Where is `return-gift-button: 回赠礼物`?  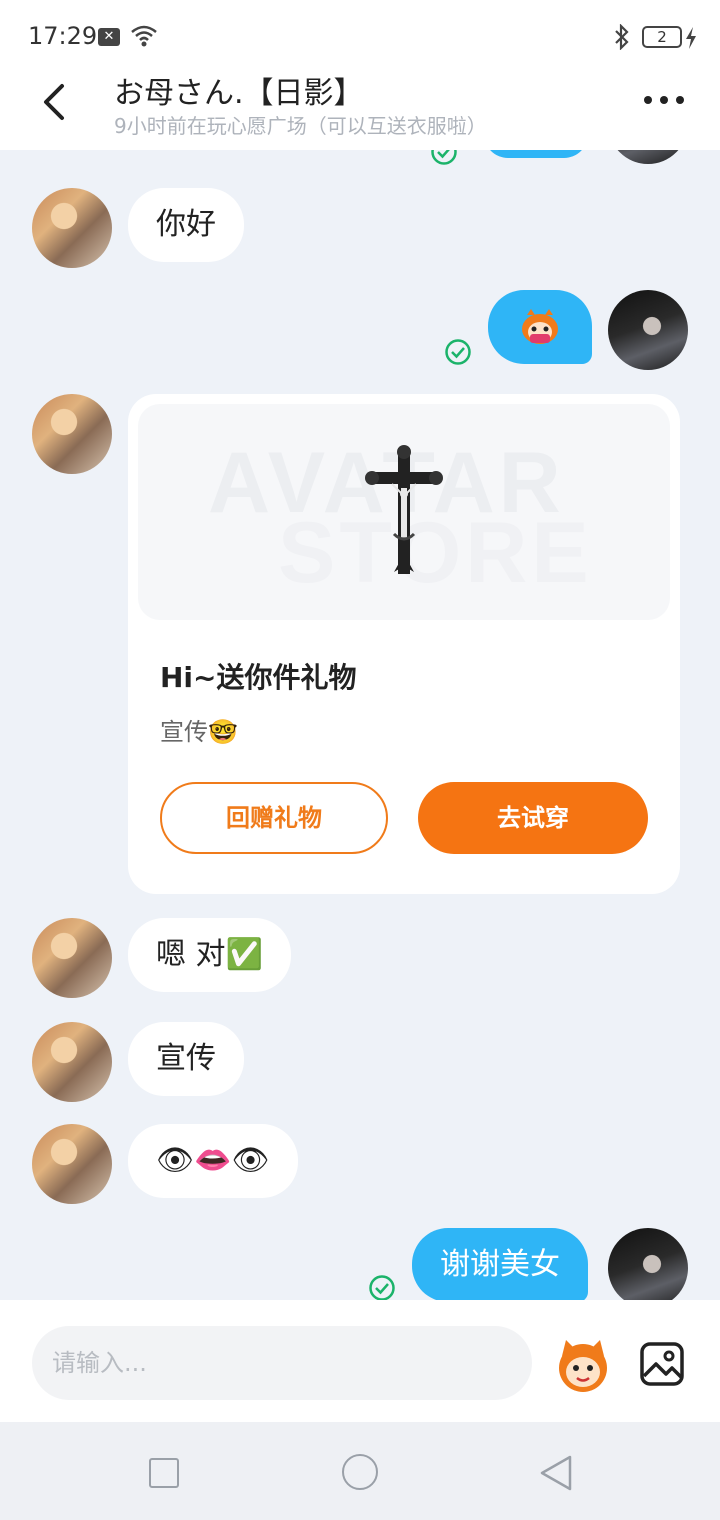
return-gift-button: 回赠礼物 is located at coordinates (274, 818).